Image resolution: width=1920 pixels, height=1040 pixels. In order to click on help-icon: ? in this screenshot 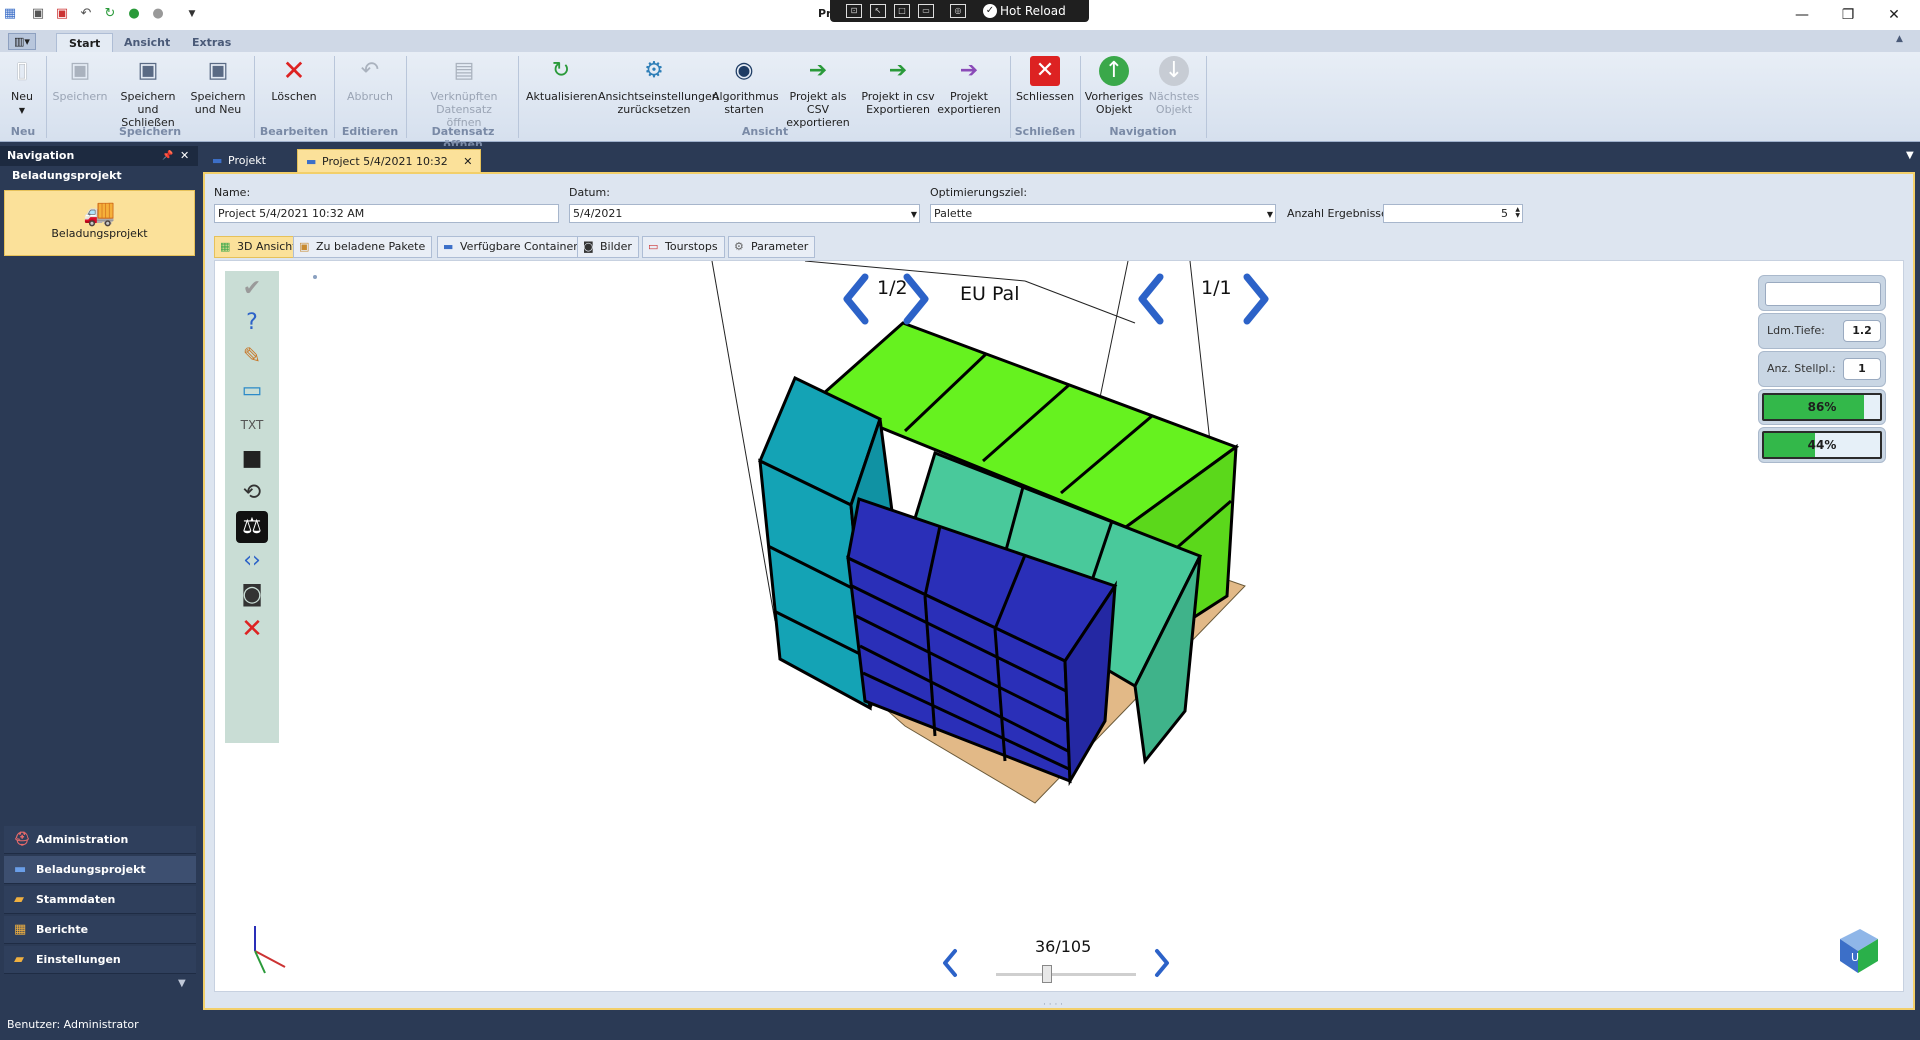, I will do `click(252, 323)`.